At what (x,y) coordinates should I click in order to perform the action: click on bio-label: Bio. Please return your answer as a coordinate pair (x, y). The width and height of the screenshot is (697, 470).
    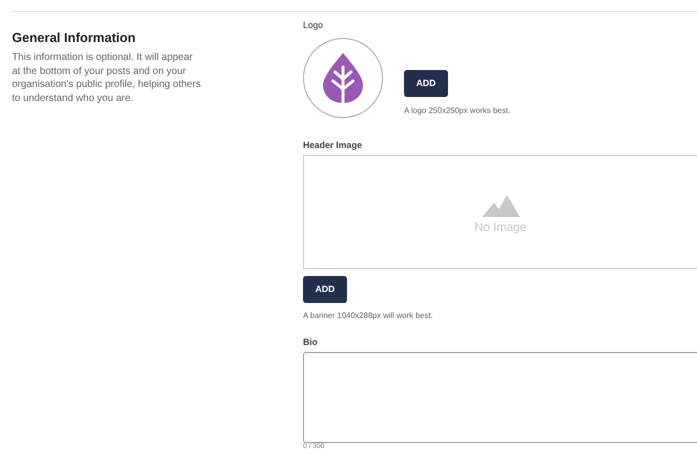
    Looking at the image, I should click on (310, 342).